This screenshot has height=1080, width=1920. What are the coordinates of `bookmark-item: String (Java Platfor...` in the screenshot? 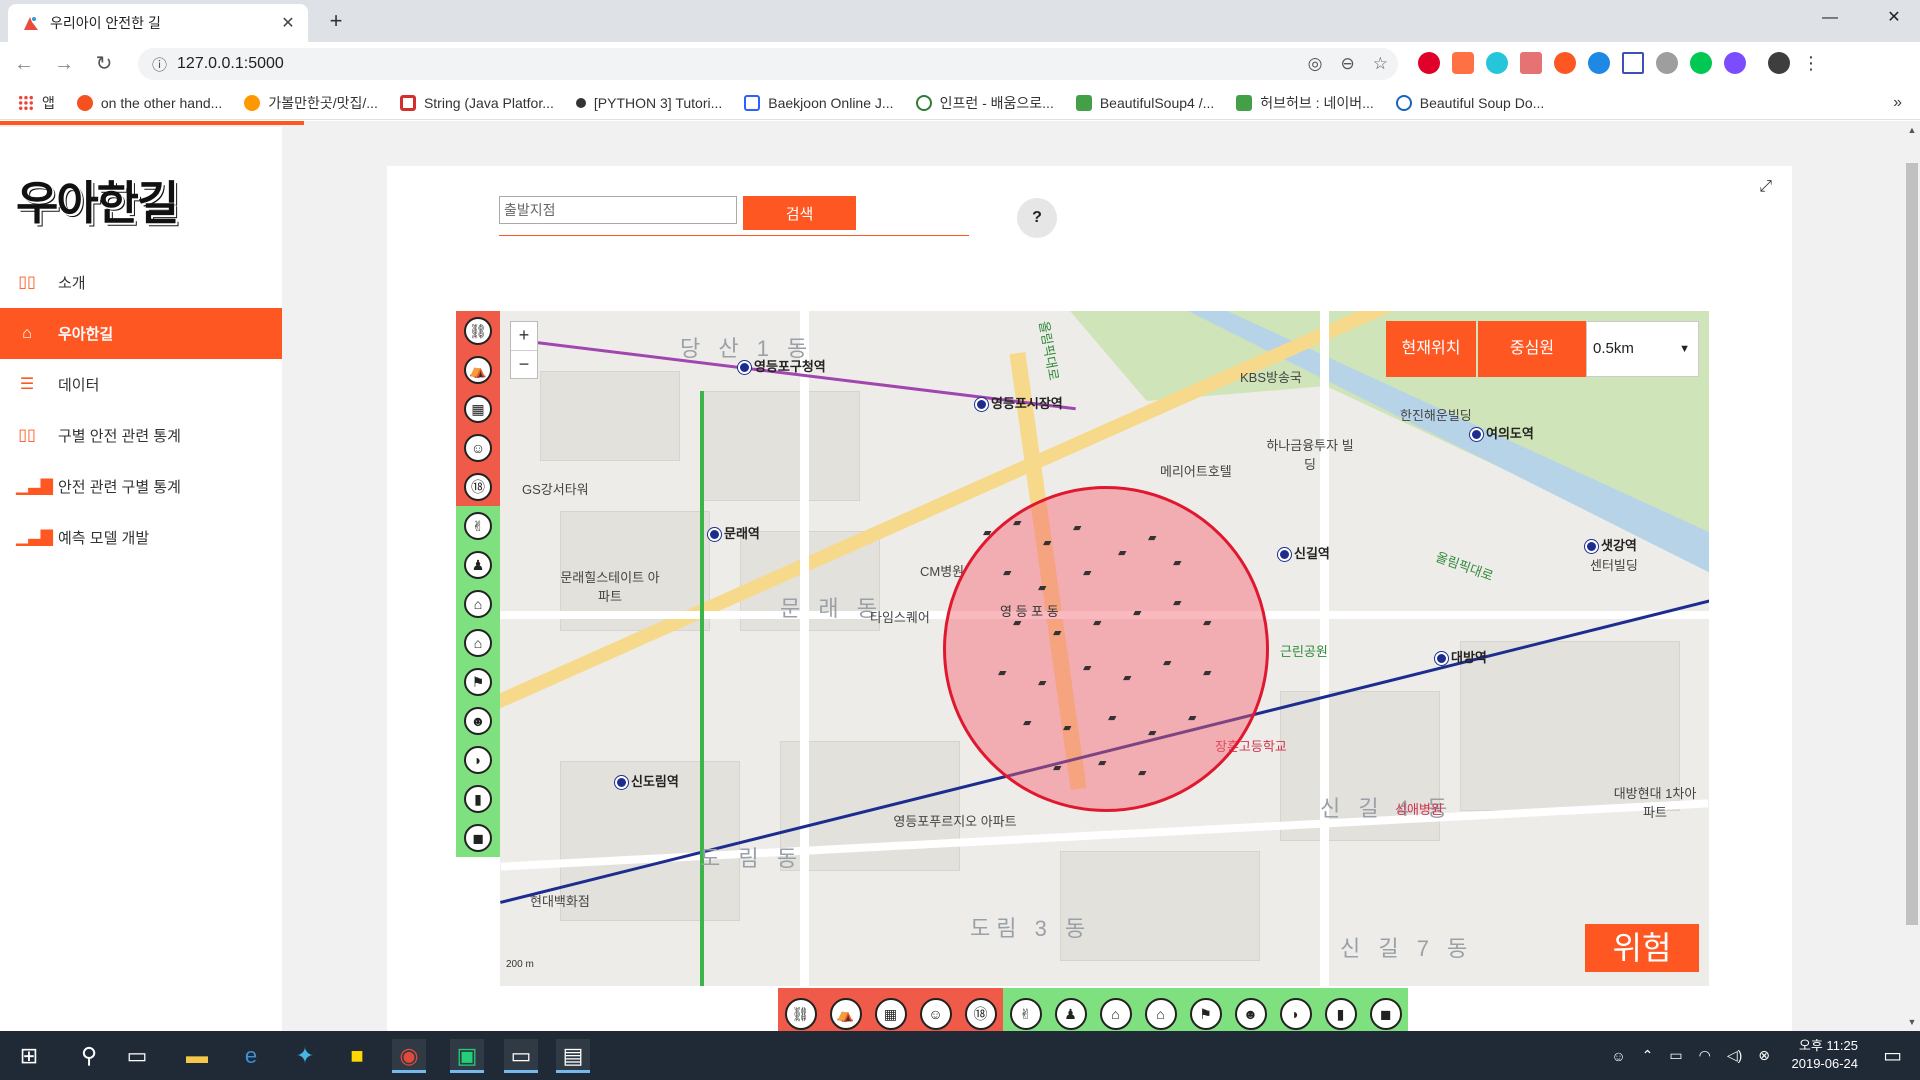 It's located at (476, 102).